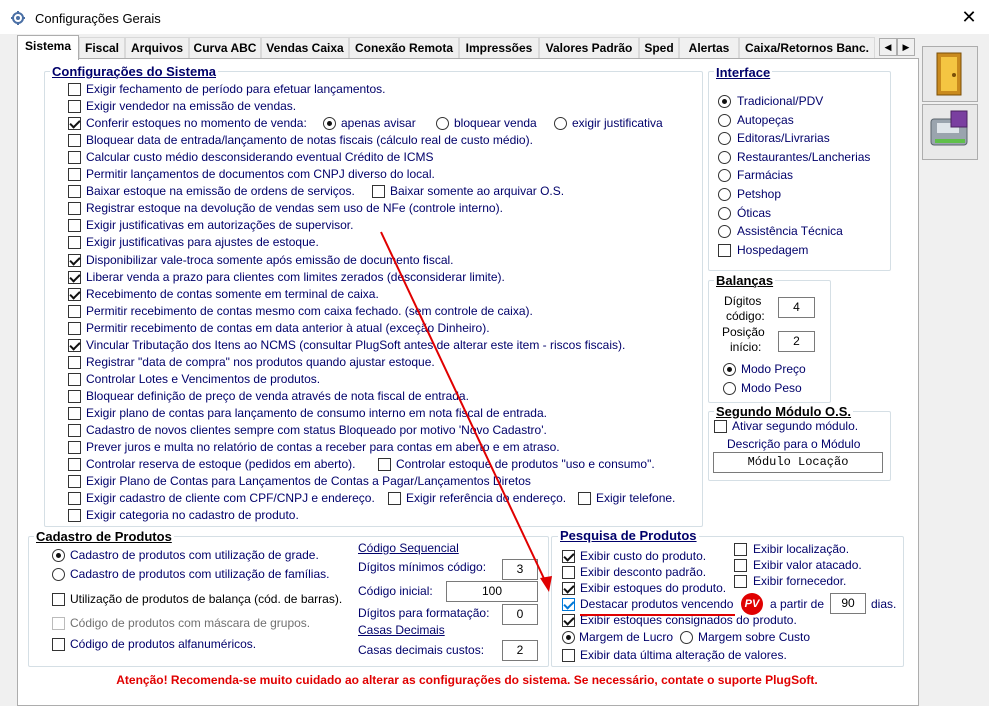 This screenshot has height=706, width=989. What do you see at coordinates (466, 411) in the screenshot?
I see `annotation-arrow` at bounding box center [466, 411].